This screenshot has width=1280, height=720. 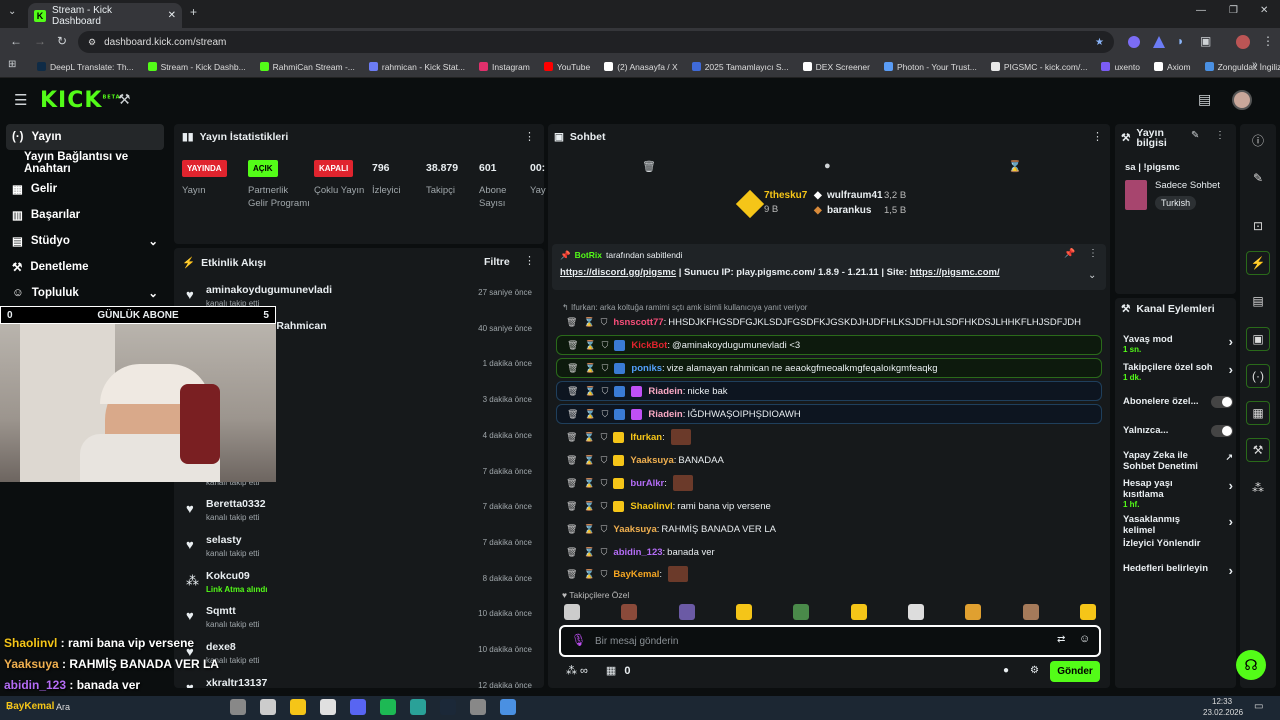 I want to click on chat-username: hsnscott77, so click(x=638, y=322).